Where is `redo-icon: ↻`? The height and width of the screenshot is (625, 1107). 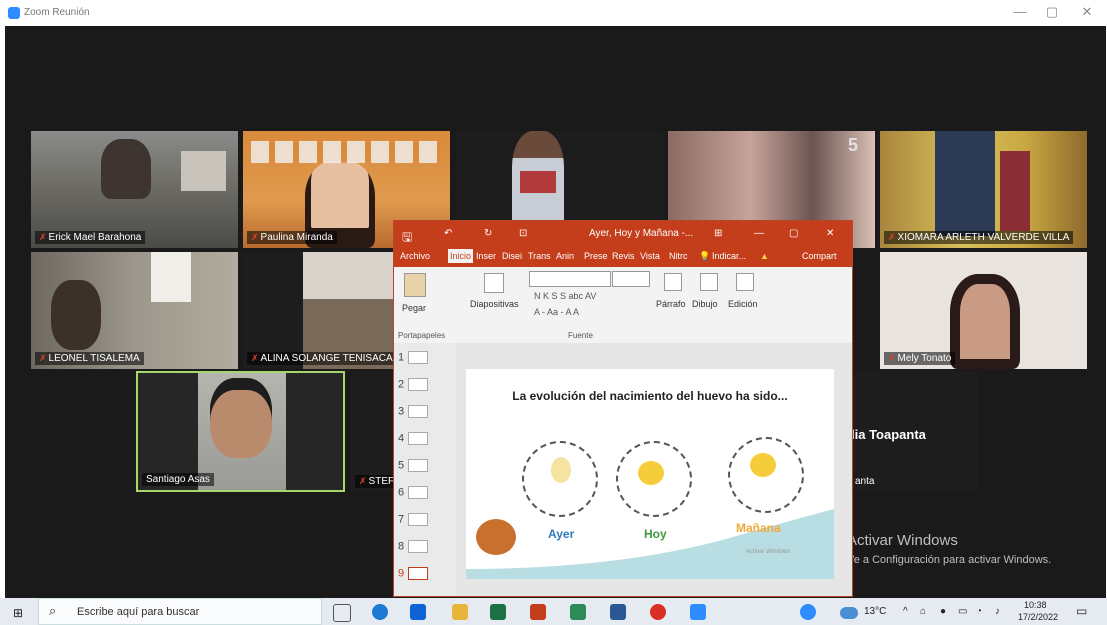 redo-icon: ↻ is located at coordinates (488, 233).